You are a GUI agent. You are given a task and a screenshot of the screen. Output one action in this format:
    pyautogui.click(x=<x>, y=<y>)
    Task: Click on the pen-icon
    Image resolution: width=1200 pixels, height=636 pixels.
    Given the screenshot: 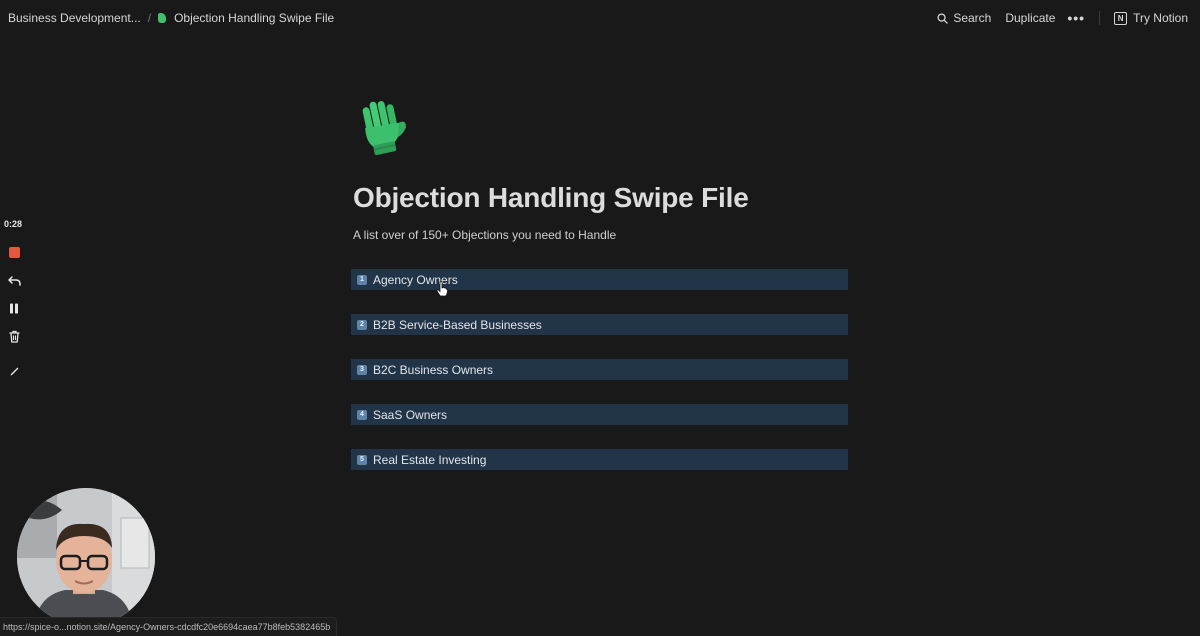 What is the action you would take?
    pyautogui.click(x=14, y=371)
    